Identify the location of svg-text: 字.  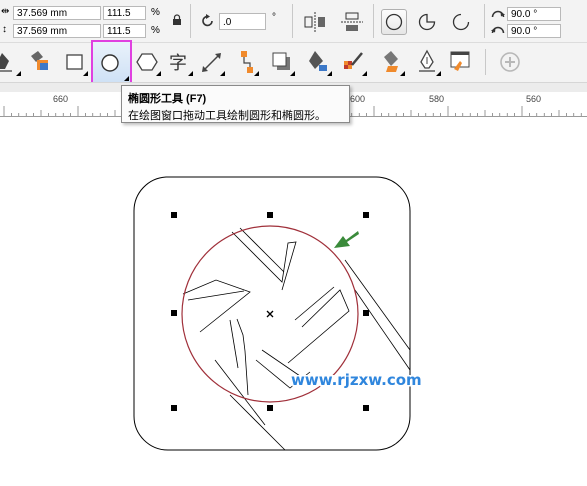
(178, 63).